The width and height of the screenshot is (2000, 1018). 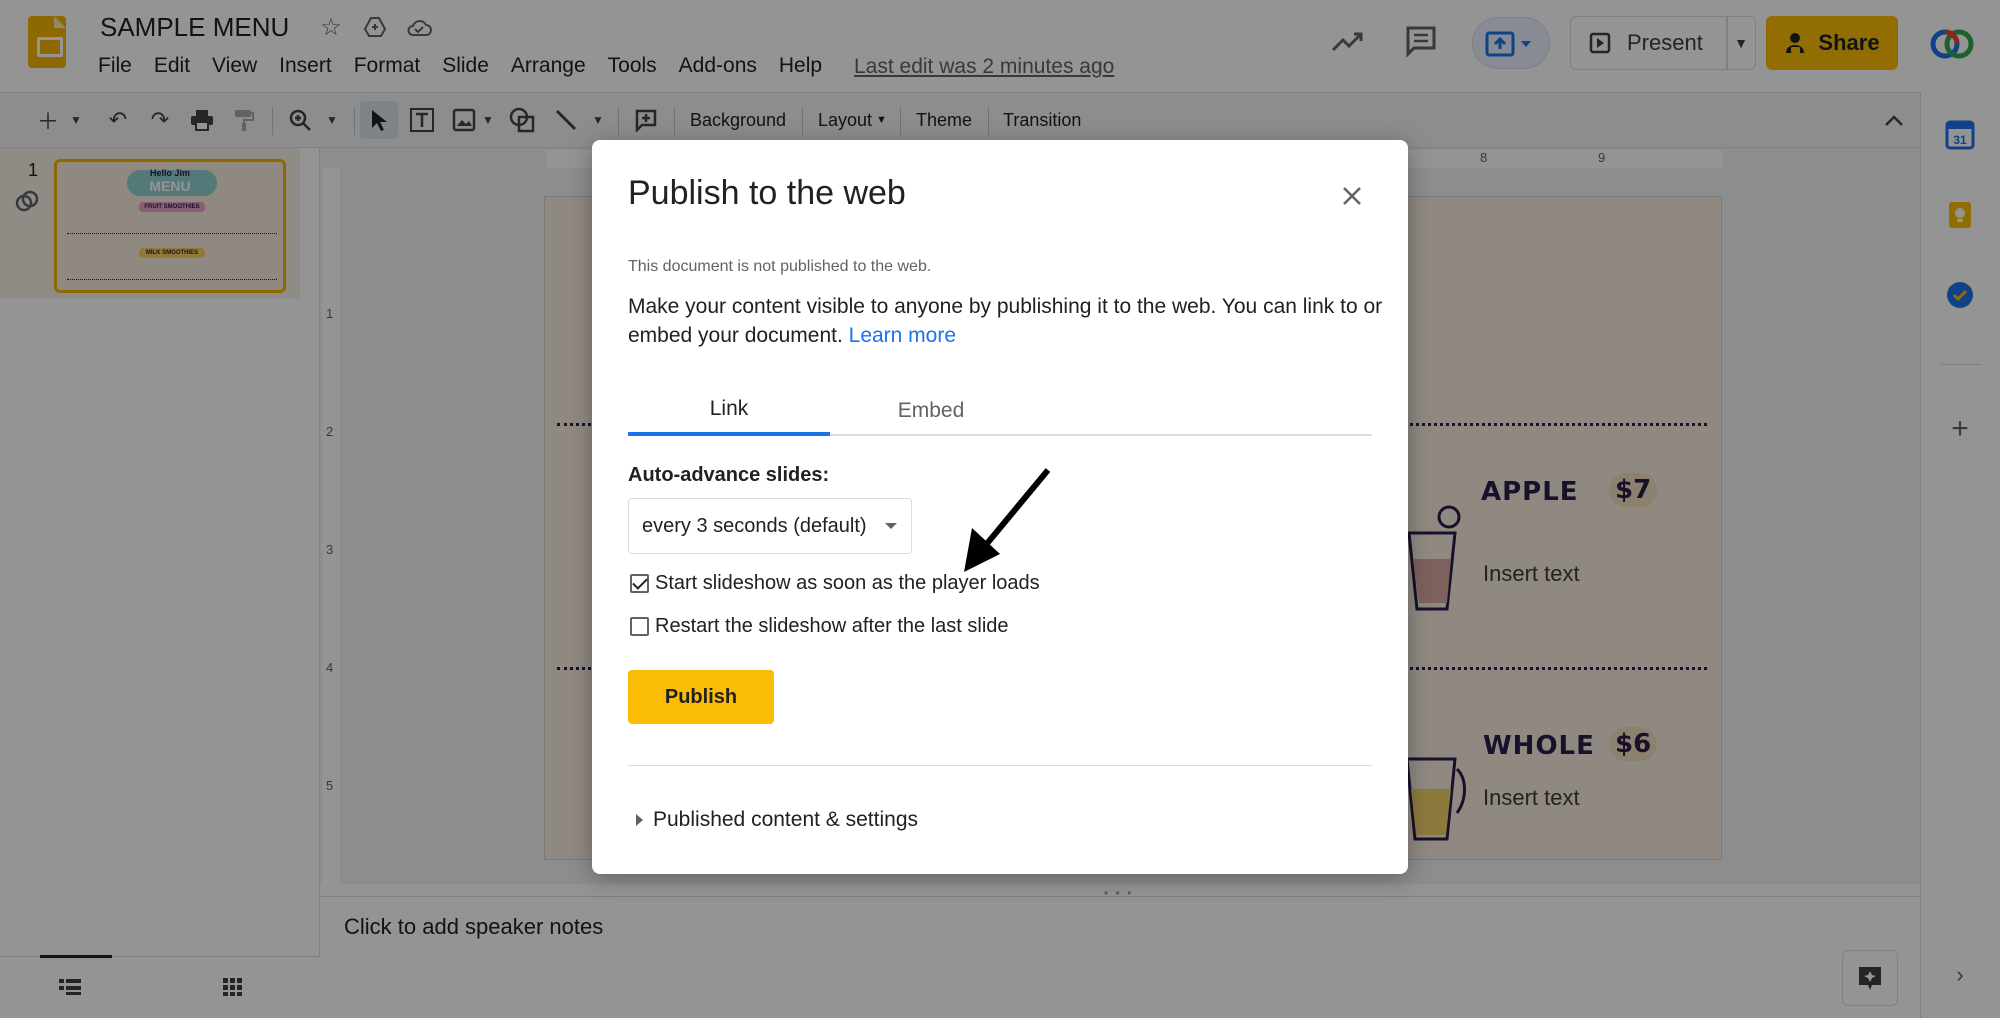 I want to click on tab-link: Link, so click(x=729, y=411).